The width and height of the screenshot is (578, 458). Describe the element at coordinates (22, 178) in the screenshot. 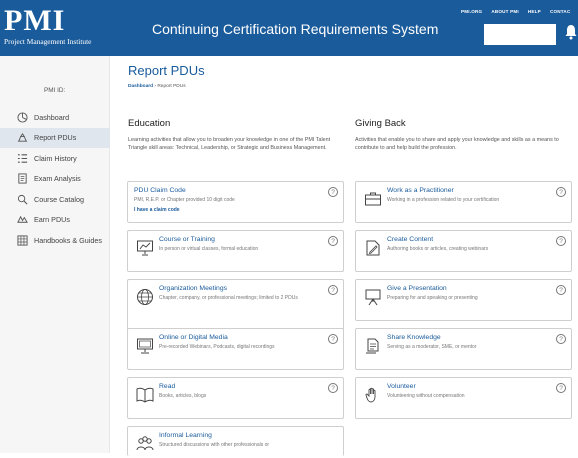

I see `exam-analysis-icon` at that location.